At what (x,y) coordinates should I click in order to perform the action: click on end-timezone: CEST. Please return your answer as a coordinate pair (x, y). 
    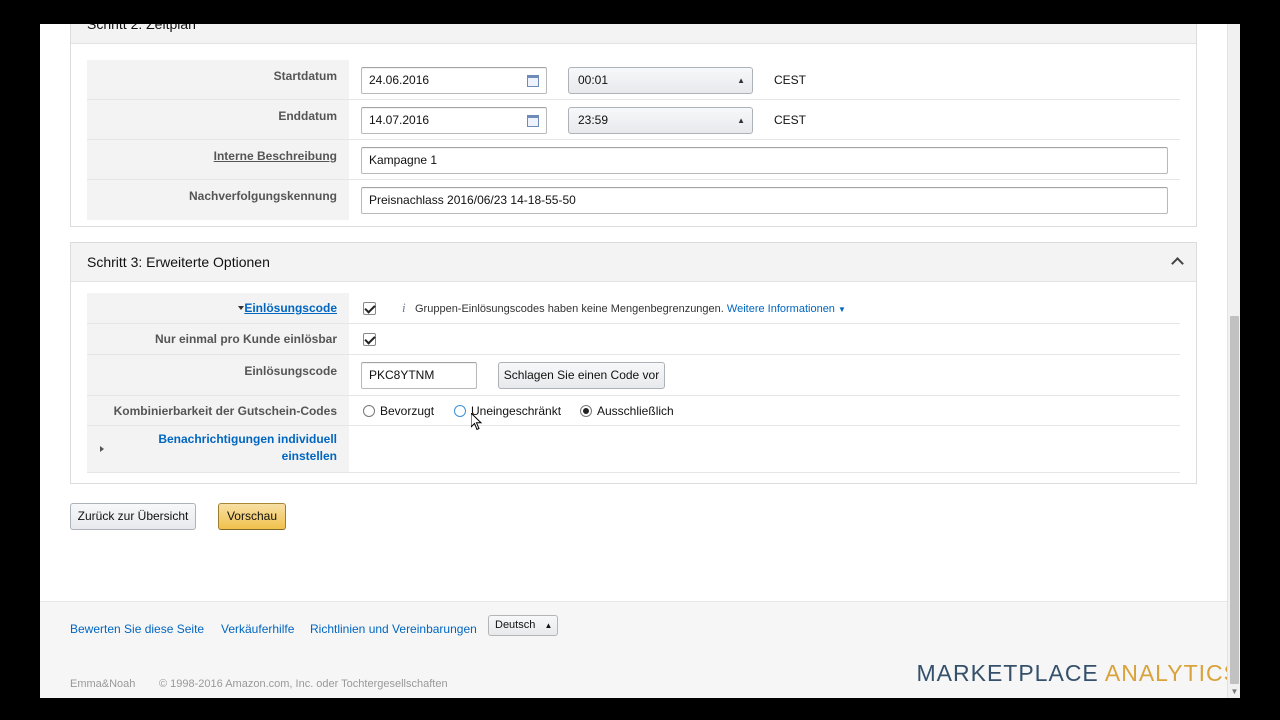
    Looking at the image, I should click on (790, 120).